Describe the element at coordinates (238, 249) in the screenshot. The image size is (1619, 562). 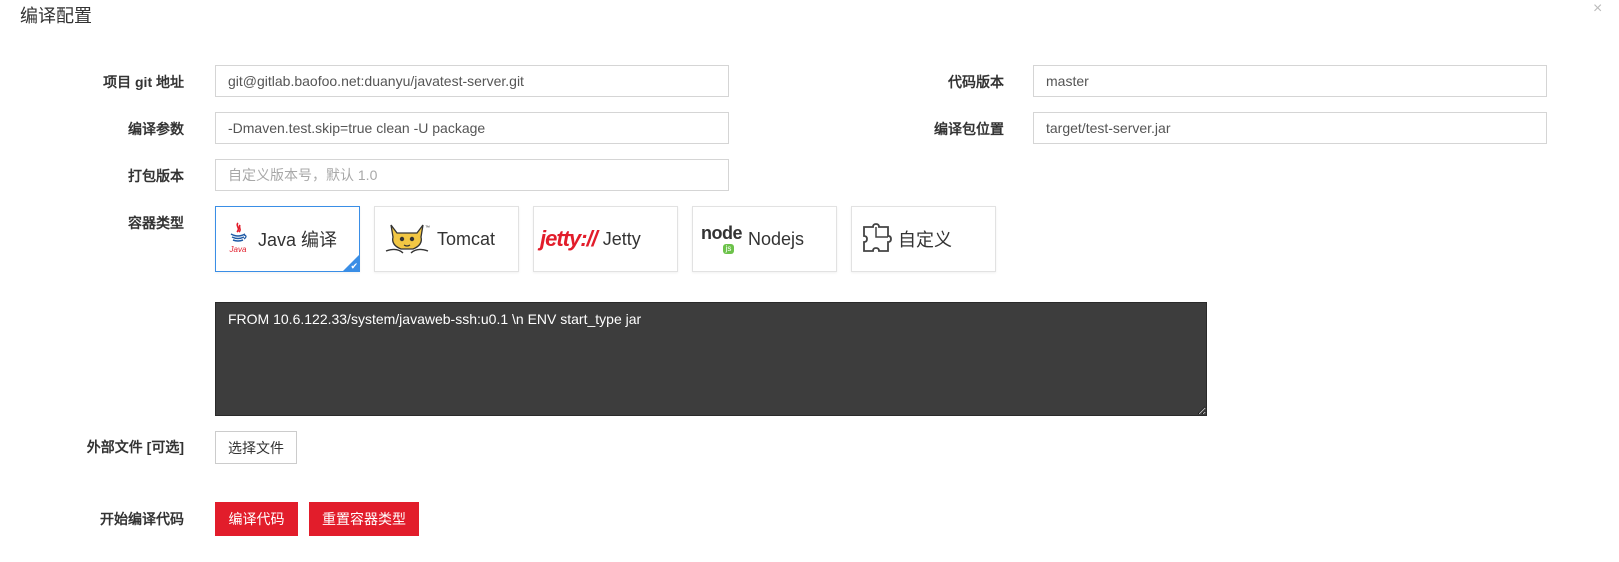
I see `svg-text: Java` at that location.